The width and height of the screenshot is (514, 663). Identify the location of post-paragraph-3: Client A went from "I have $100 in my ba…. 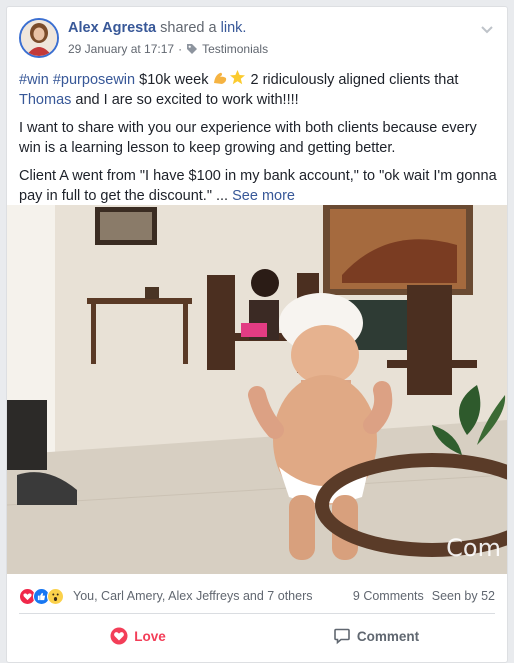
(258, 186).